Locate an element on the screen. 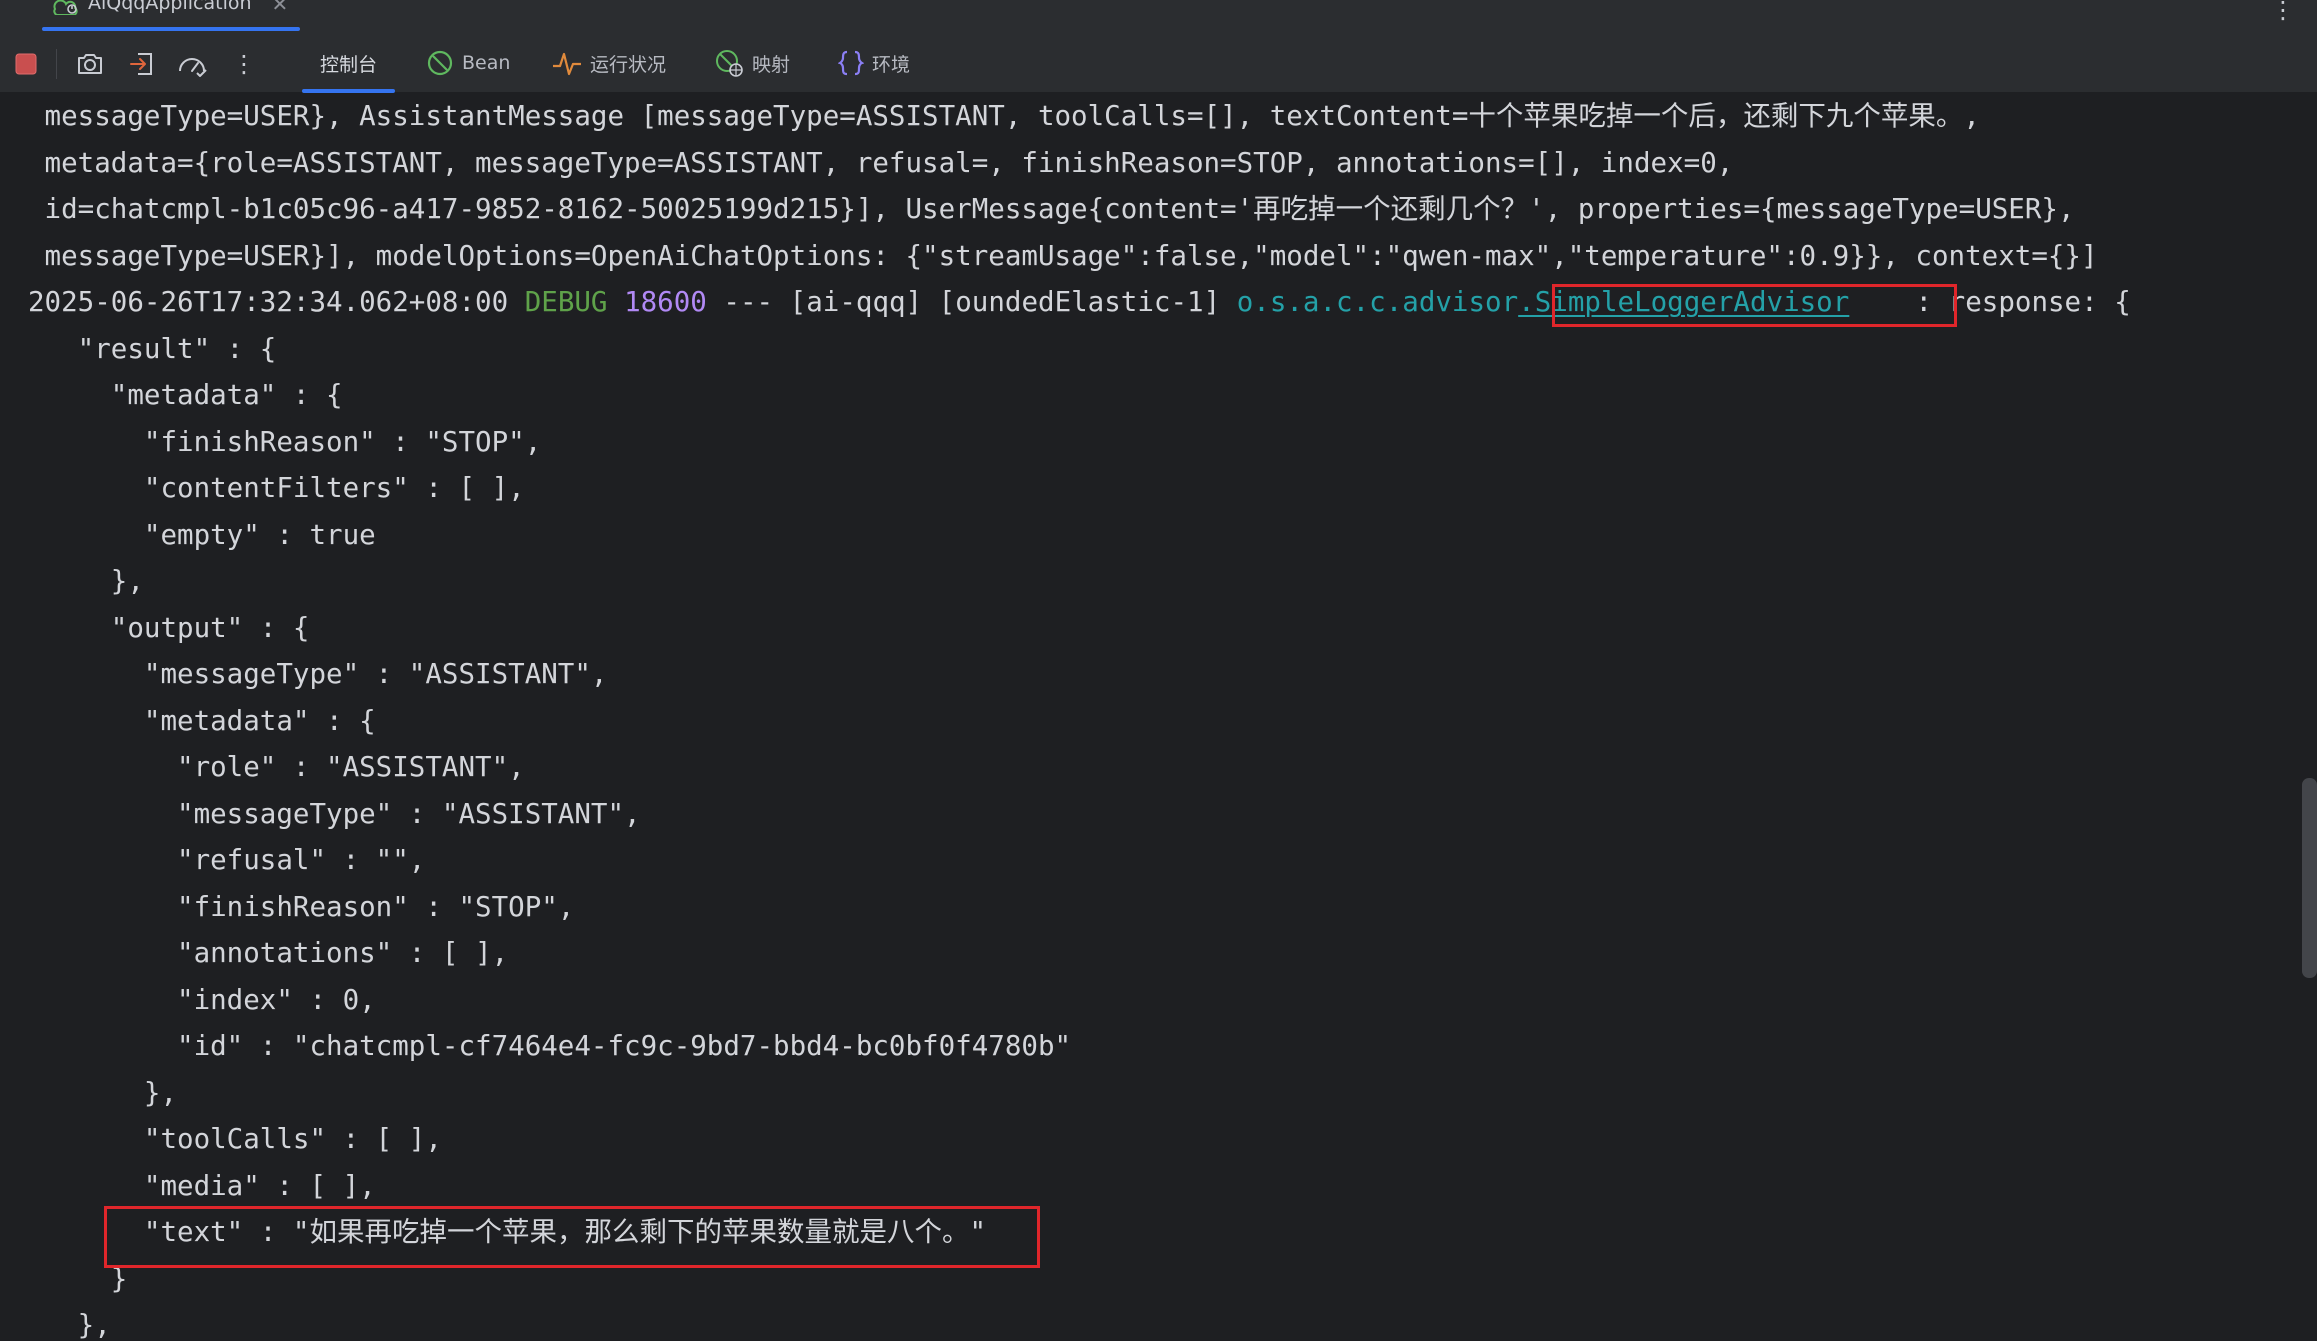 The image size is (2317, 1341). tab-bean-label: Bean is located at coordinates (486, 63).